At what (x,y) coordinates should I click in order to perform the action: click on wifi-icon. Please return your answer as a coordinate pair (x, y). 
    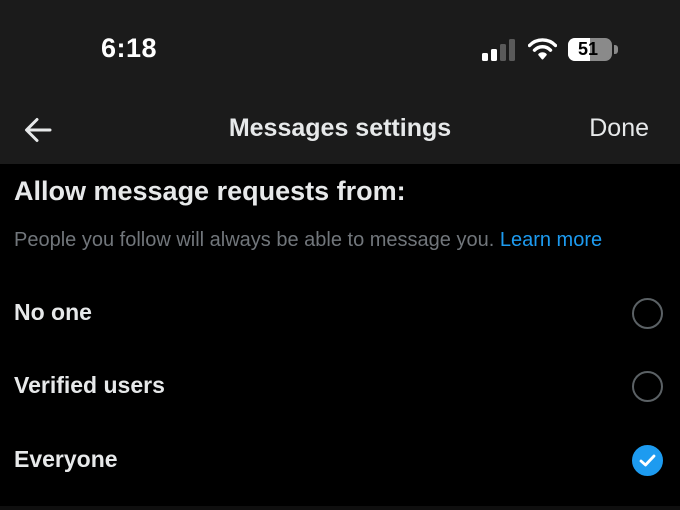
    Looking at the image, I should click on (542, 49).